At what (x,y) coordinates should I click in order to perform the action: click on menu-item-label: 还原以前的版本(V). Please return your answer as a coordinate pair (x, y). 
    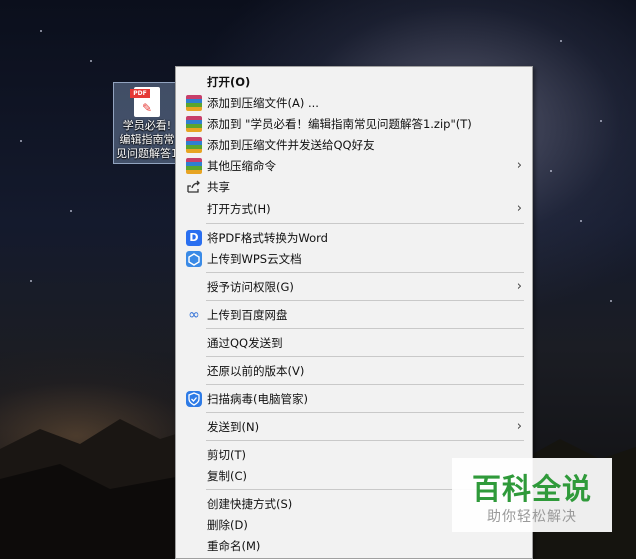
    Looking at the image, I should click on (256, 371).